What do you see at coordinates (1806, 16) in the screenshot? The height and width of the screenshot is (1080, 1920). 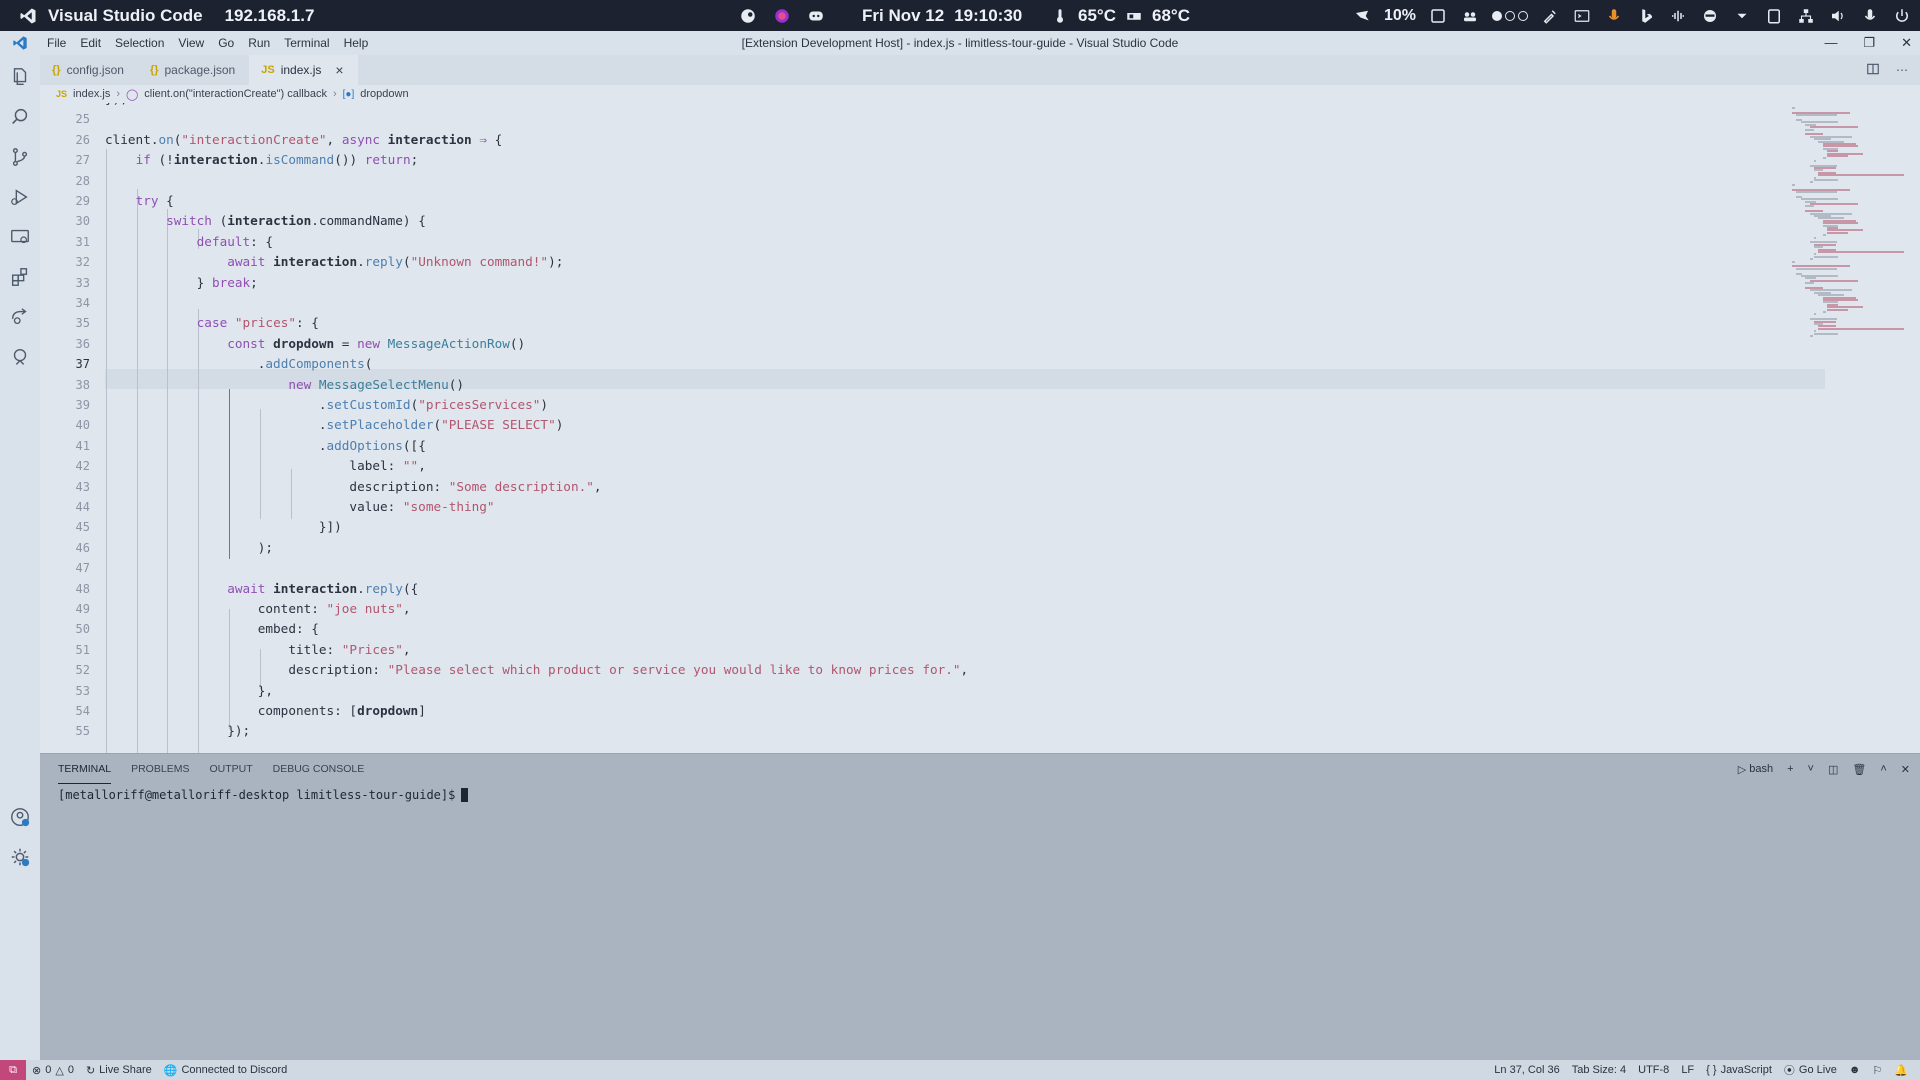 I see `network-icon` at bounding box center [1806, 16].